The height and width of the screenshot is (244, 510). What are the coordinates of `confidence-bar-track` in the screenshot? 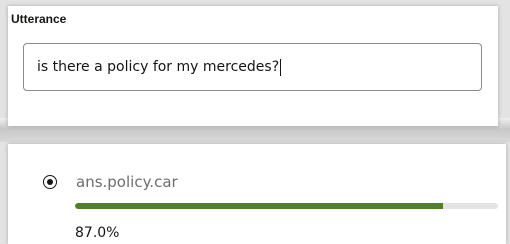 It's located at (286, 206).